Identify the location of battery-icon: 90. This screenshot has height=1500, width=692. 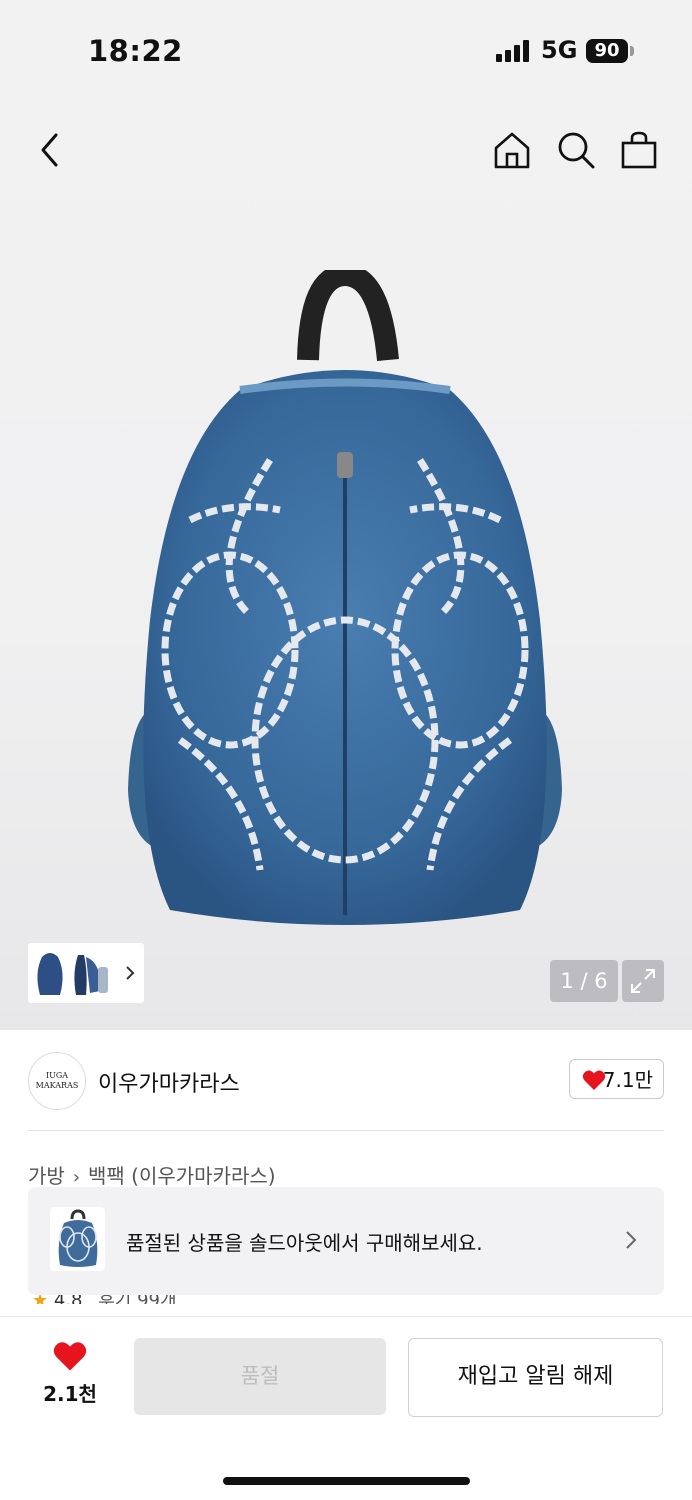
(607, 51).